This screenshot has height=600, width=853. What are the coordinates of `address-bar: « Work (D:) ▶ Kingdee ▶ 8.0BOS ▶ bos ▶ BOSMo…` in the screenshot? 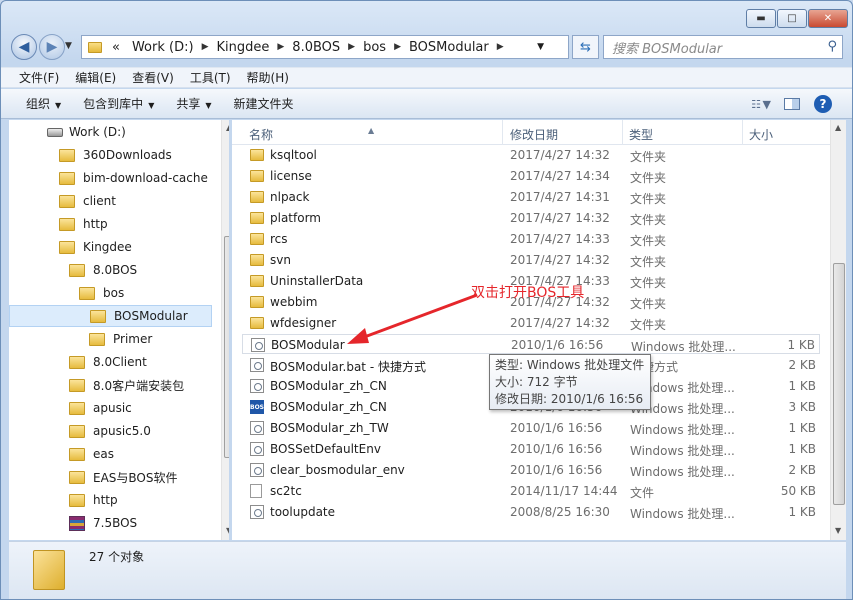 It's located at (325, 47).